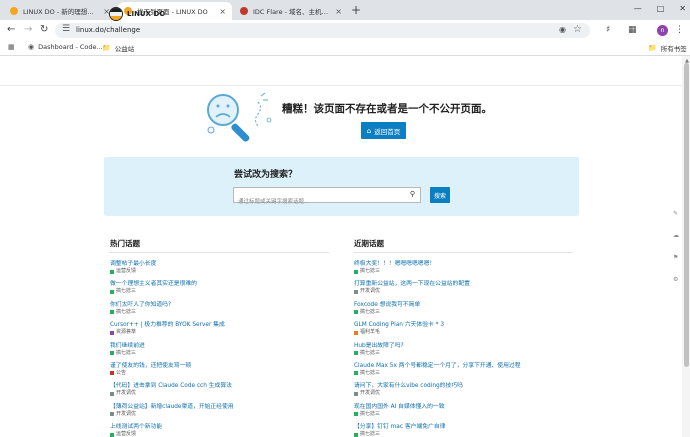 The image size is (690, 437). Describe the element at coordinates (356, 10) in the screenshot. I see `new-tab-button: +` at that location.